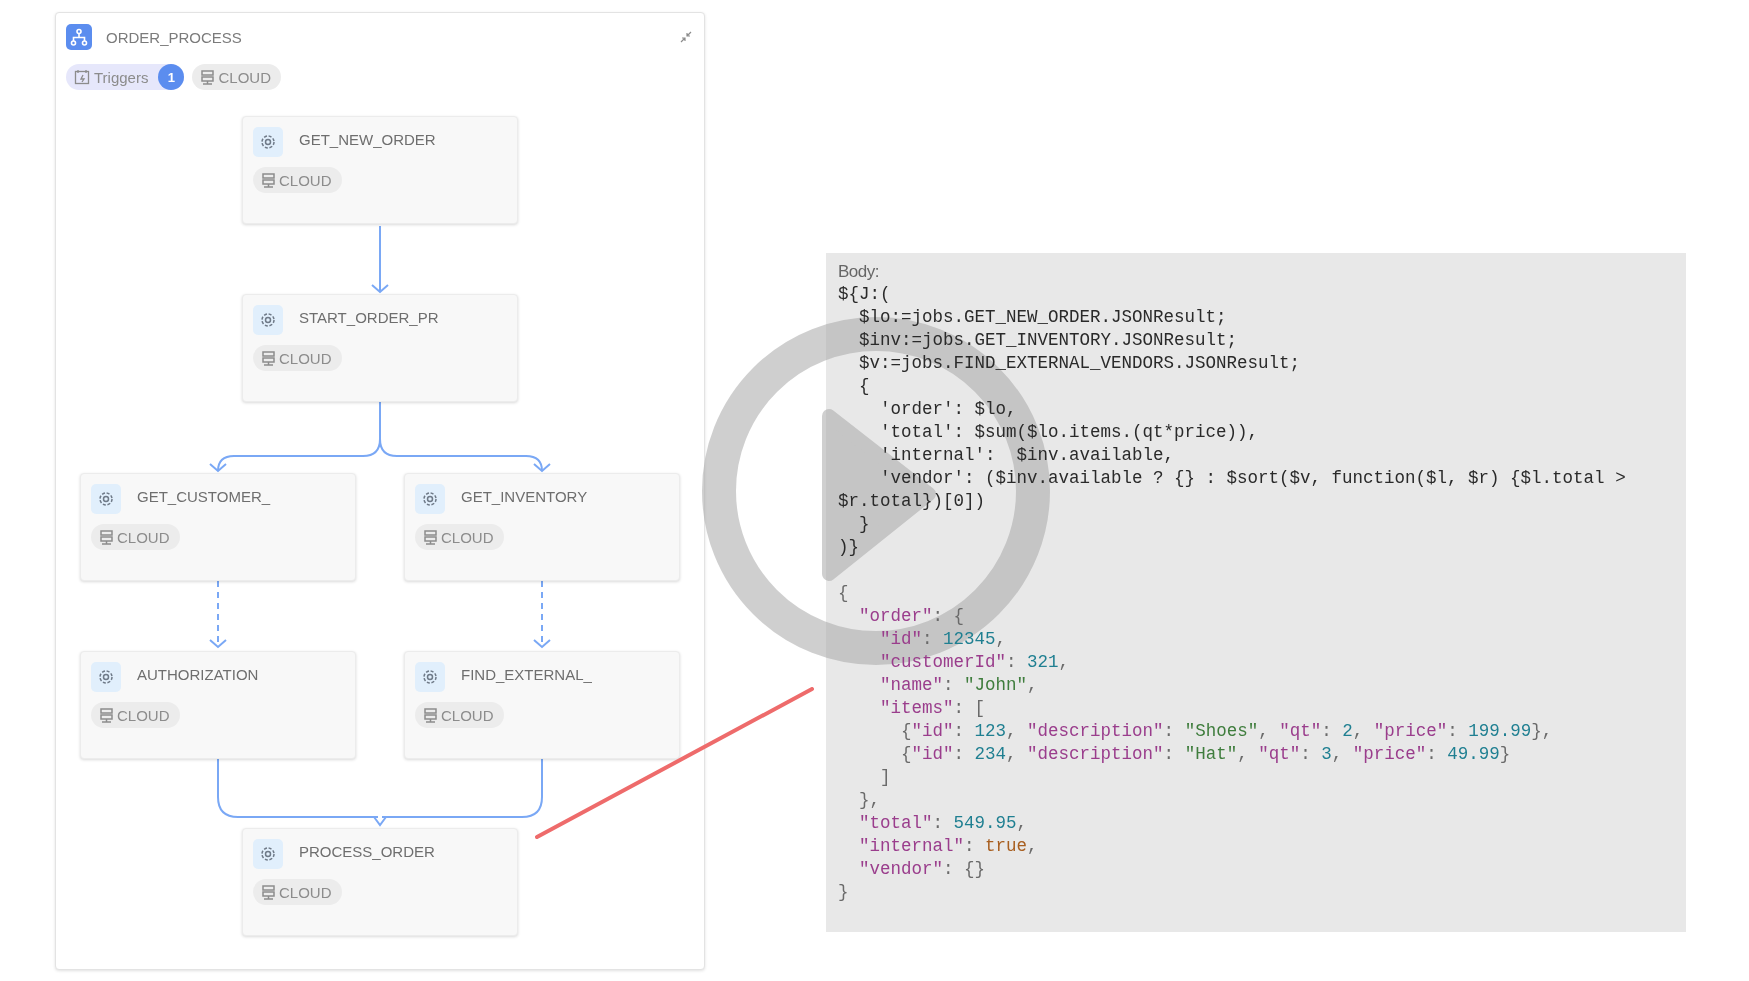 The height and width of the screenshot is (981, 1749). Describe the element at coordinates (849, 547) in the screenshot. I see `code-line: )}` at that location.